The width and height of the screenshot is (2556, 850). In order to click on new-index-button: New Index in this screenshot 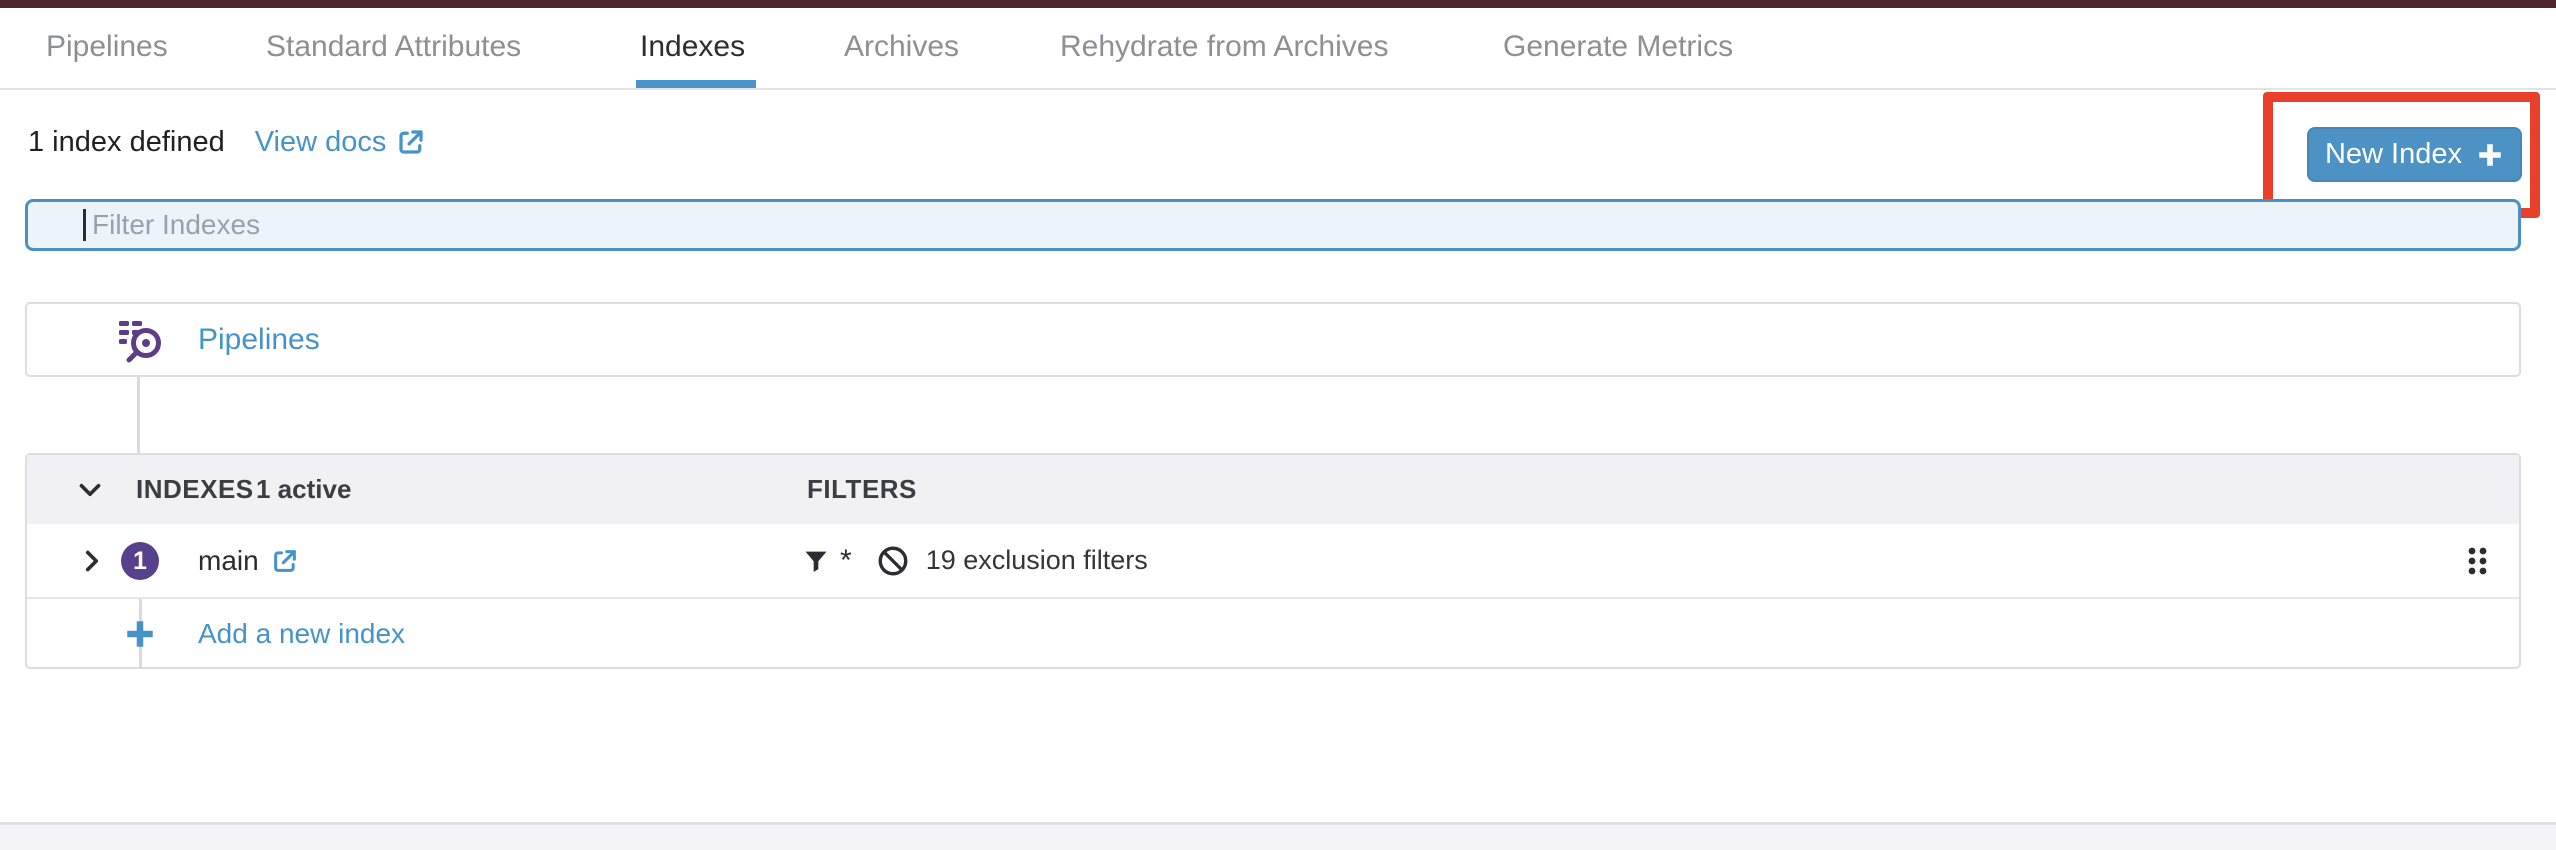, I will do `click(2414, 154)`.